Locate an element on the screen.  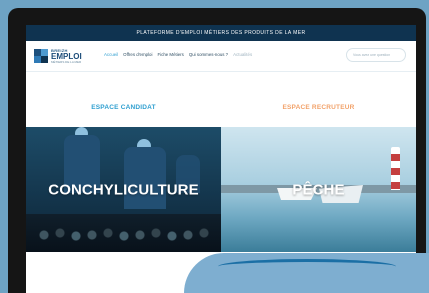
peche-label: PÊCHE is located at coordinates (318, 189).